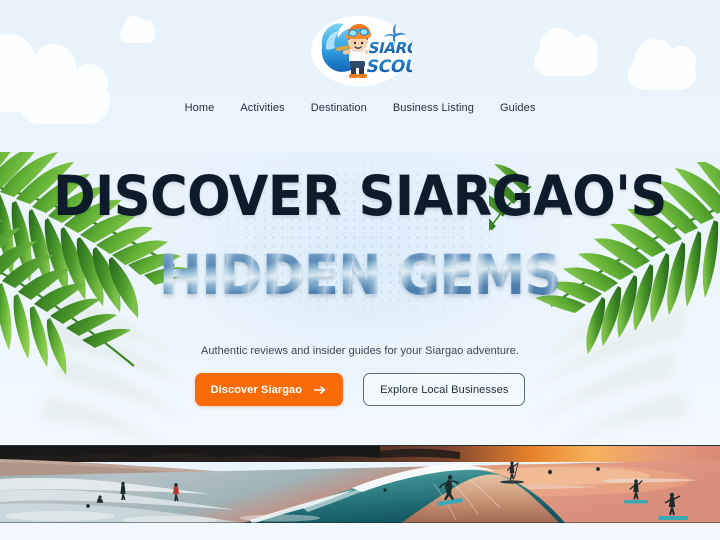  I want to click on sunset-surf-image, so click(360, 484).